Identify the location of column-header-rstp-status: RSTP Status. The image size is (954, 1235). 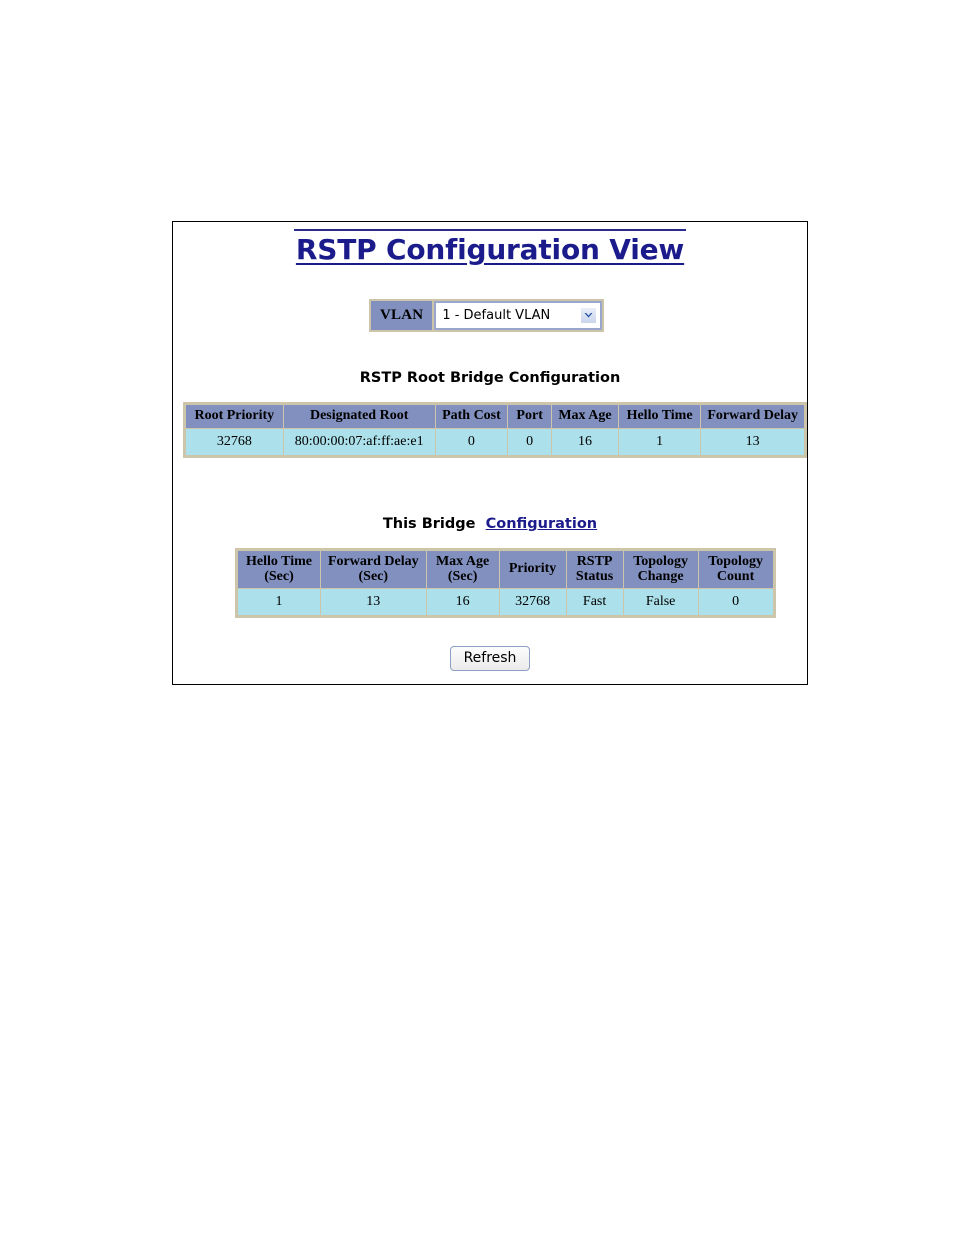
(594, 569).